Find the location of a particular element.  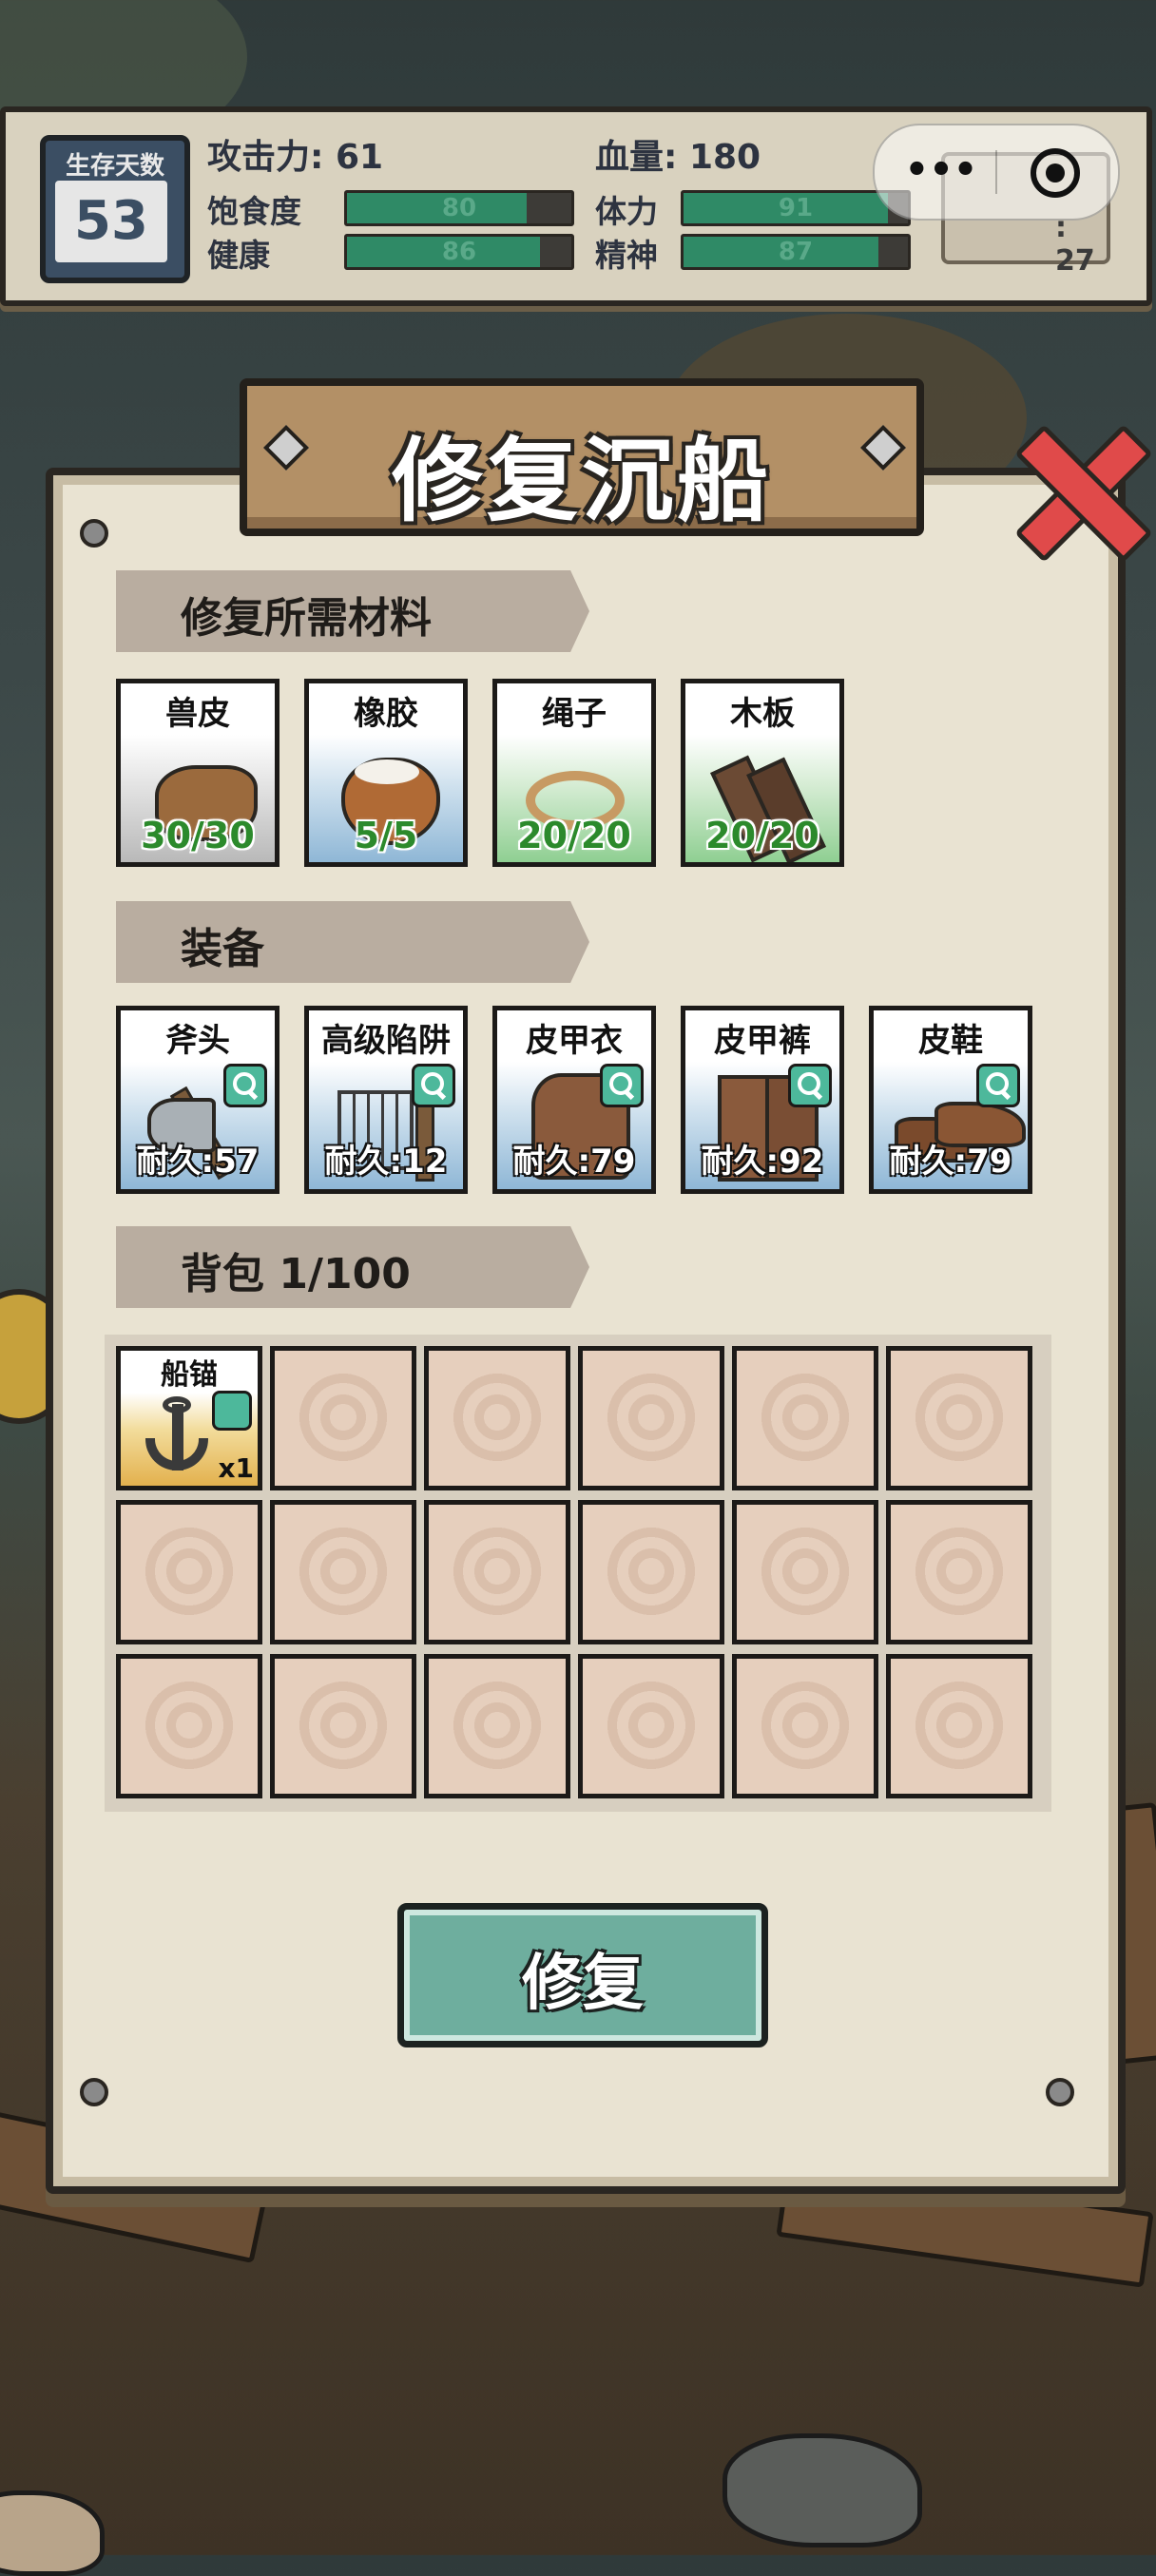

survival-days-card: 生存天数 53 is located at coordinates (115, 209).